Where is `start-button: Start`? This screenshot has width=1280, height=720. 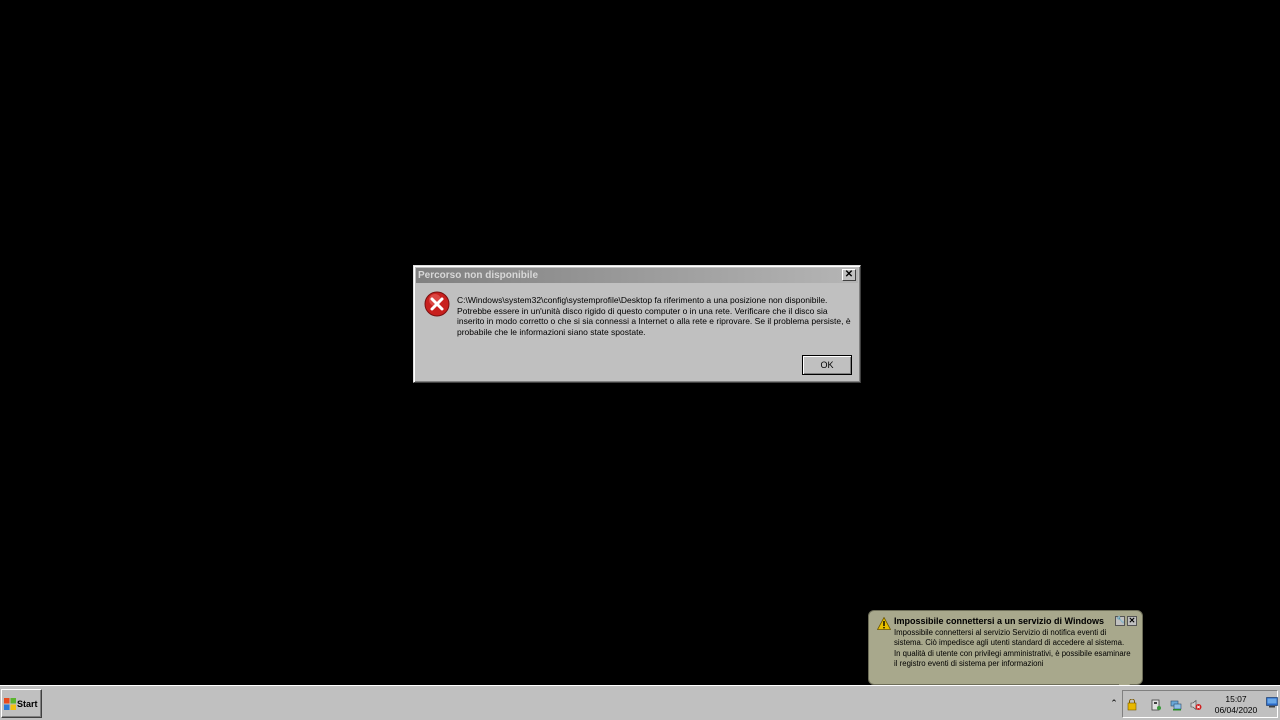 start-button: Start is located at coordinates (21, 703).